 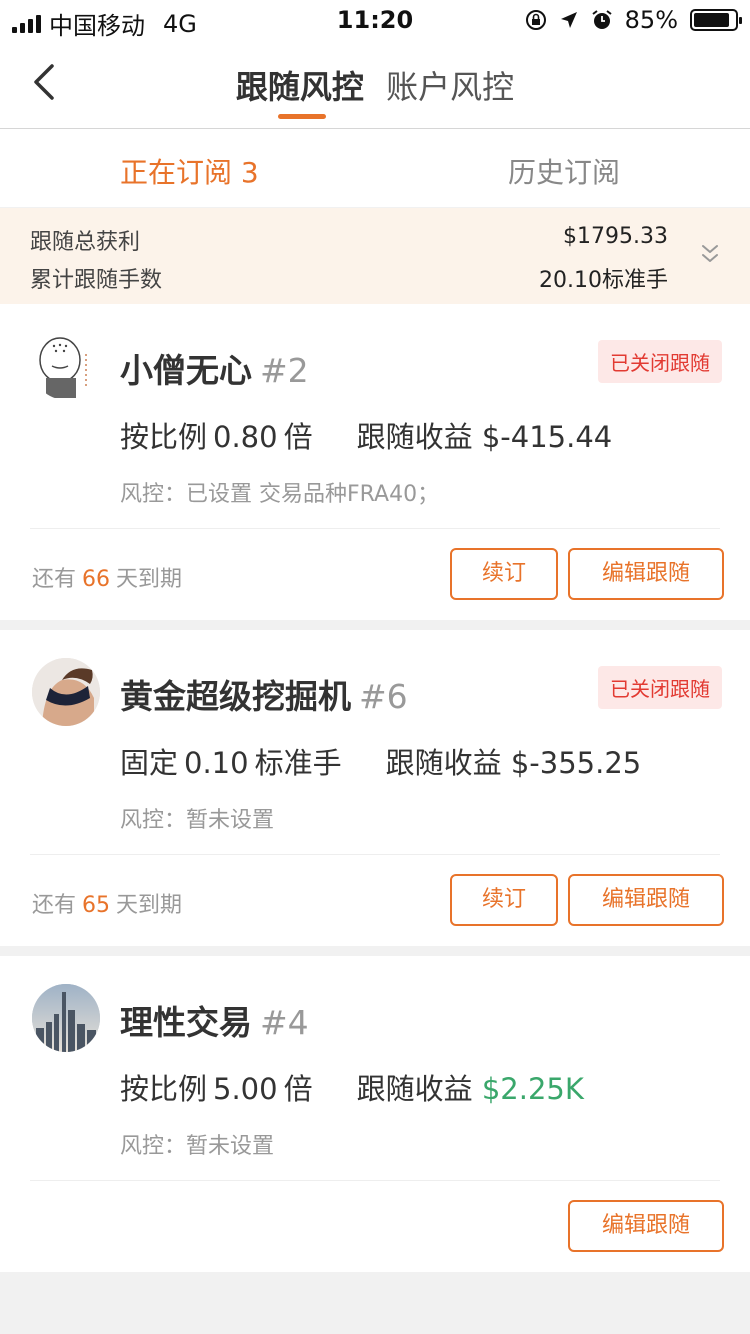 I want to click on status-right: 85%, so click(x=633, y=20).